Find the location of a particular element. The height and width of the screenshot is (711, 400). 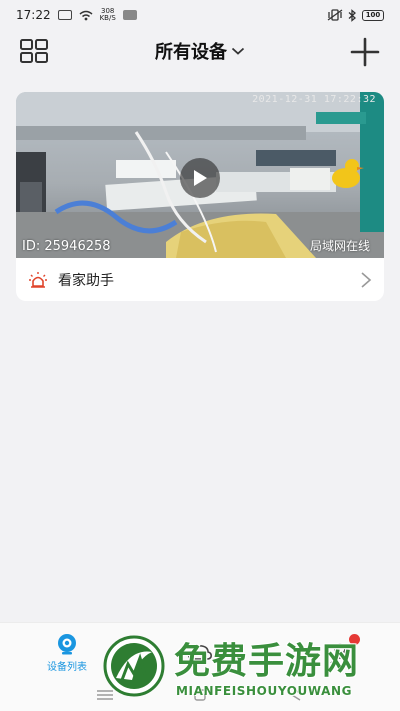

device-id: ID: 25946258 is located at coordinates (66, 246).